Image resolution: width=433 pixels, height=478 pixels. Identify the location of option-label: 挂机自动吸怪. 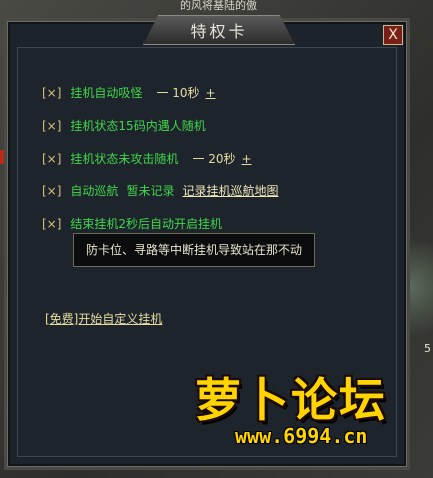
(106, 93).